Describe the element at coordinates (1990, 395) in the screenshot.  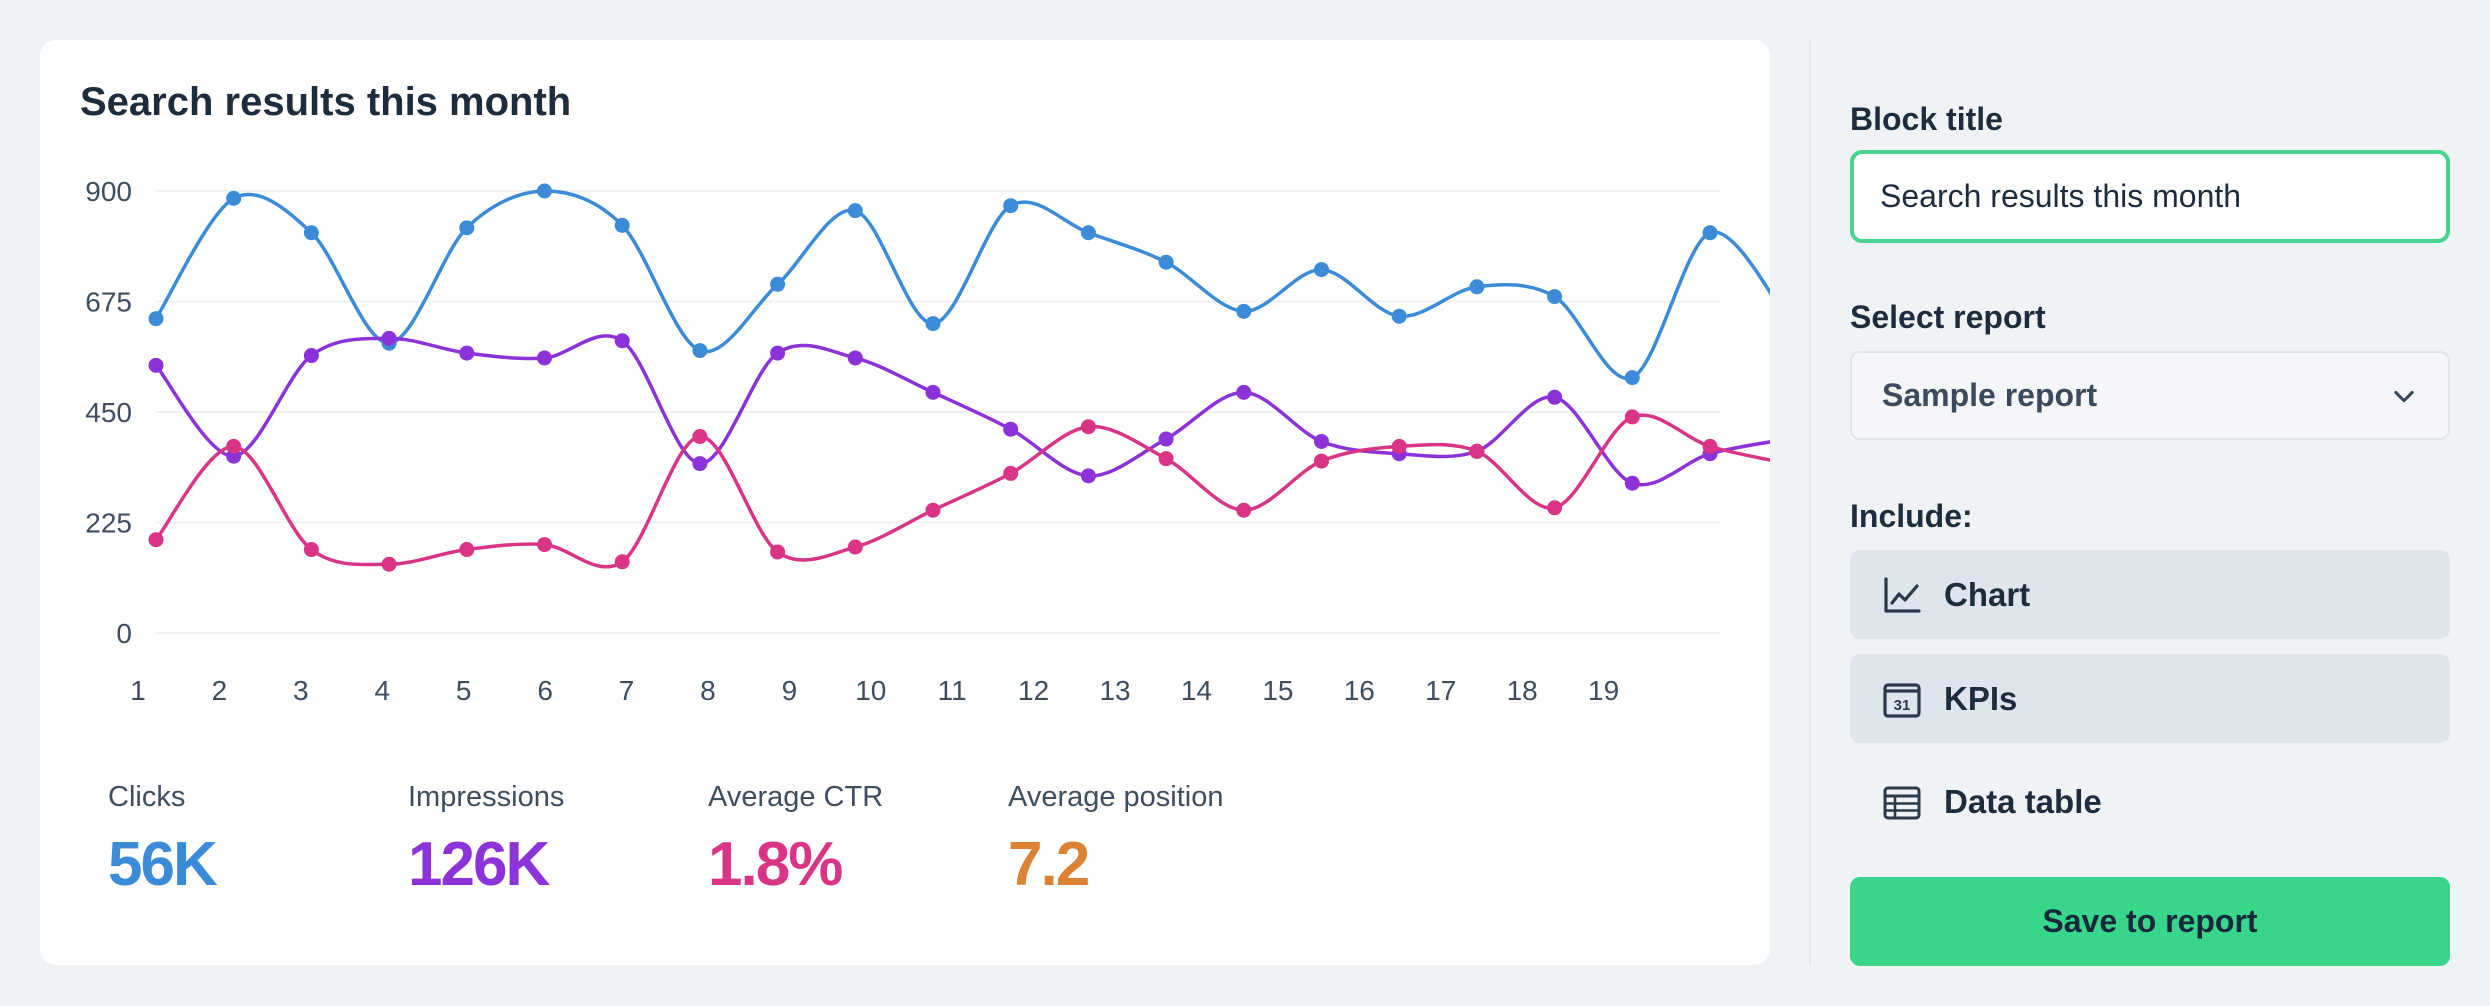
I see `report-select-value: Sample report` at that location.